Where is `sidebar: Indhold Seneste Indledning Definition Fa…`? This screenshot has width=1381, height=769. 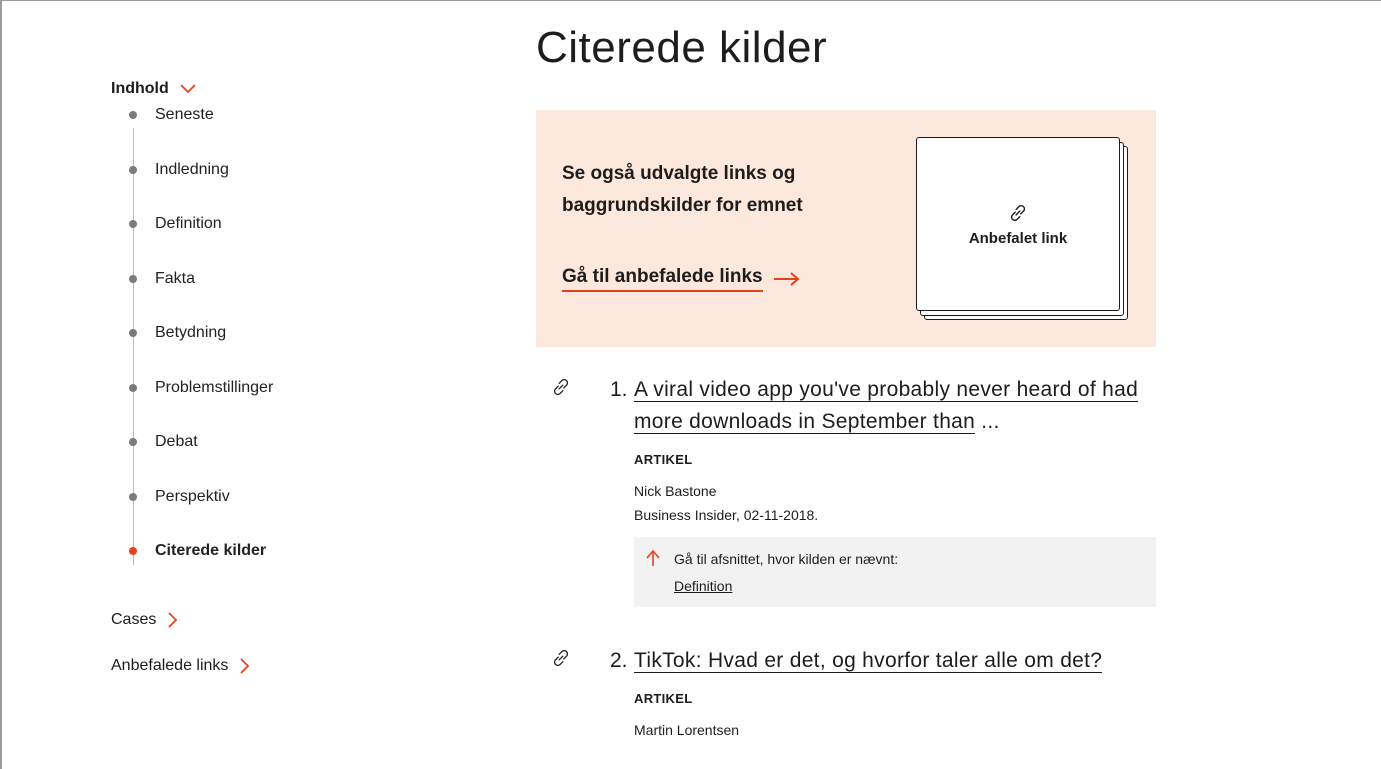 sidebar: Indhold Seneste Indledning Definition Fa… is located at coordinates (241, 377).